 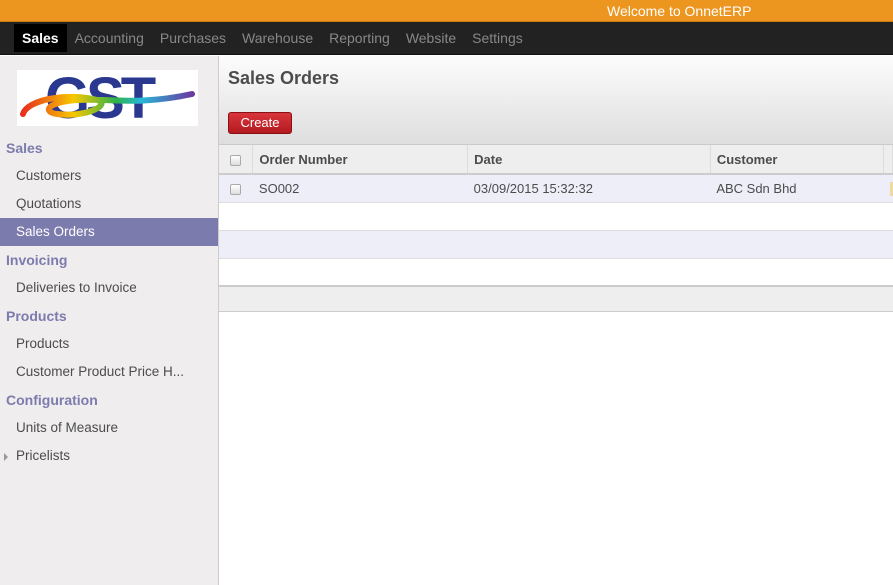 I want to click on column-customer: Customer, so click(x=797, y=160).